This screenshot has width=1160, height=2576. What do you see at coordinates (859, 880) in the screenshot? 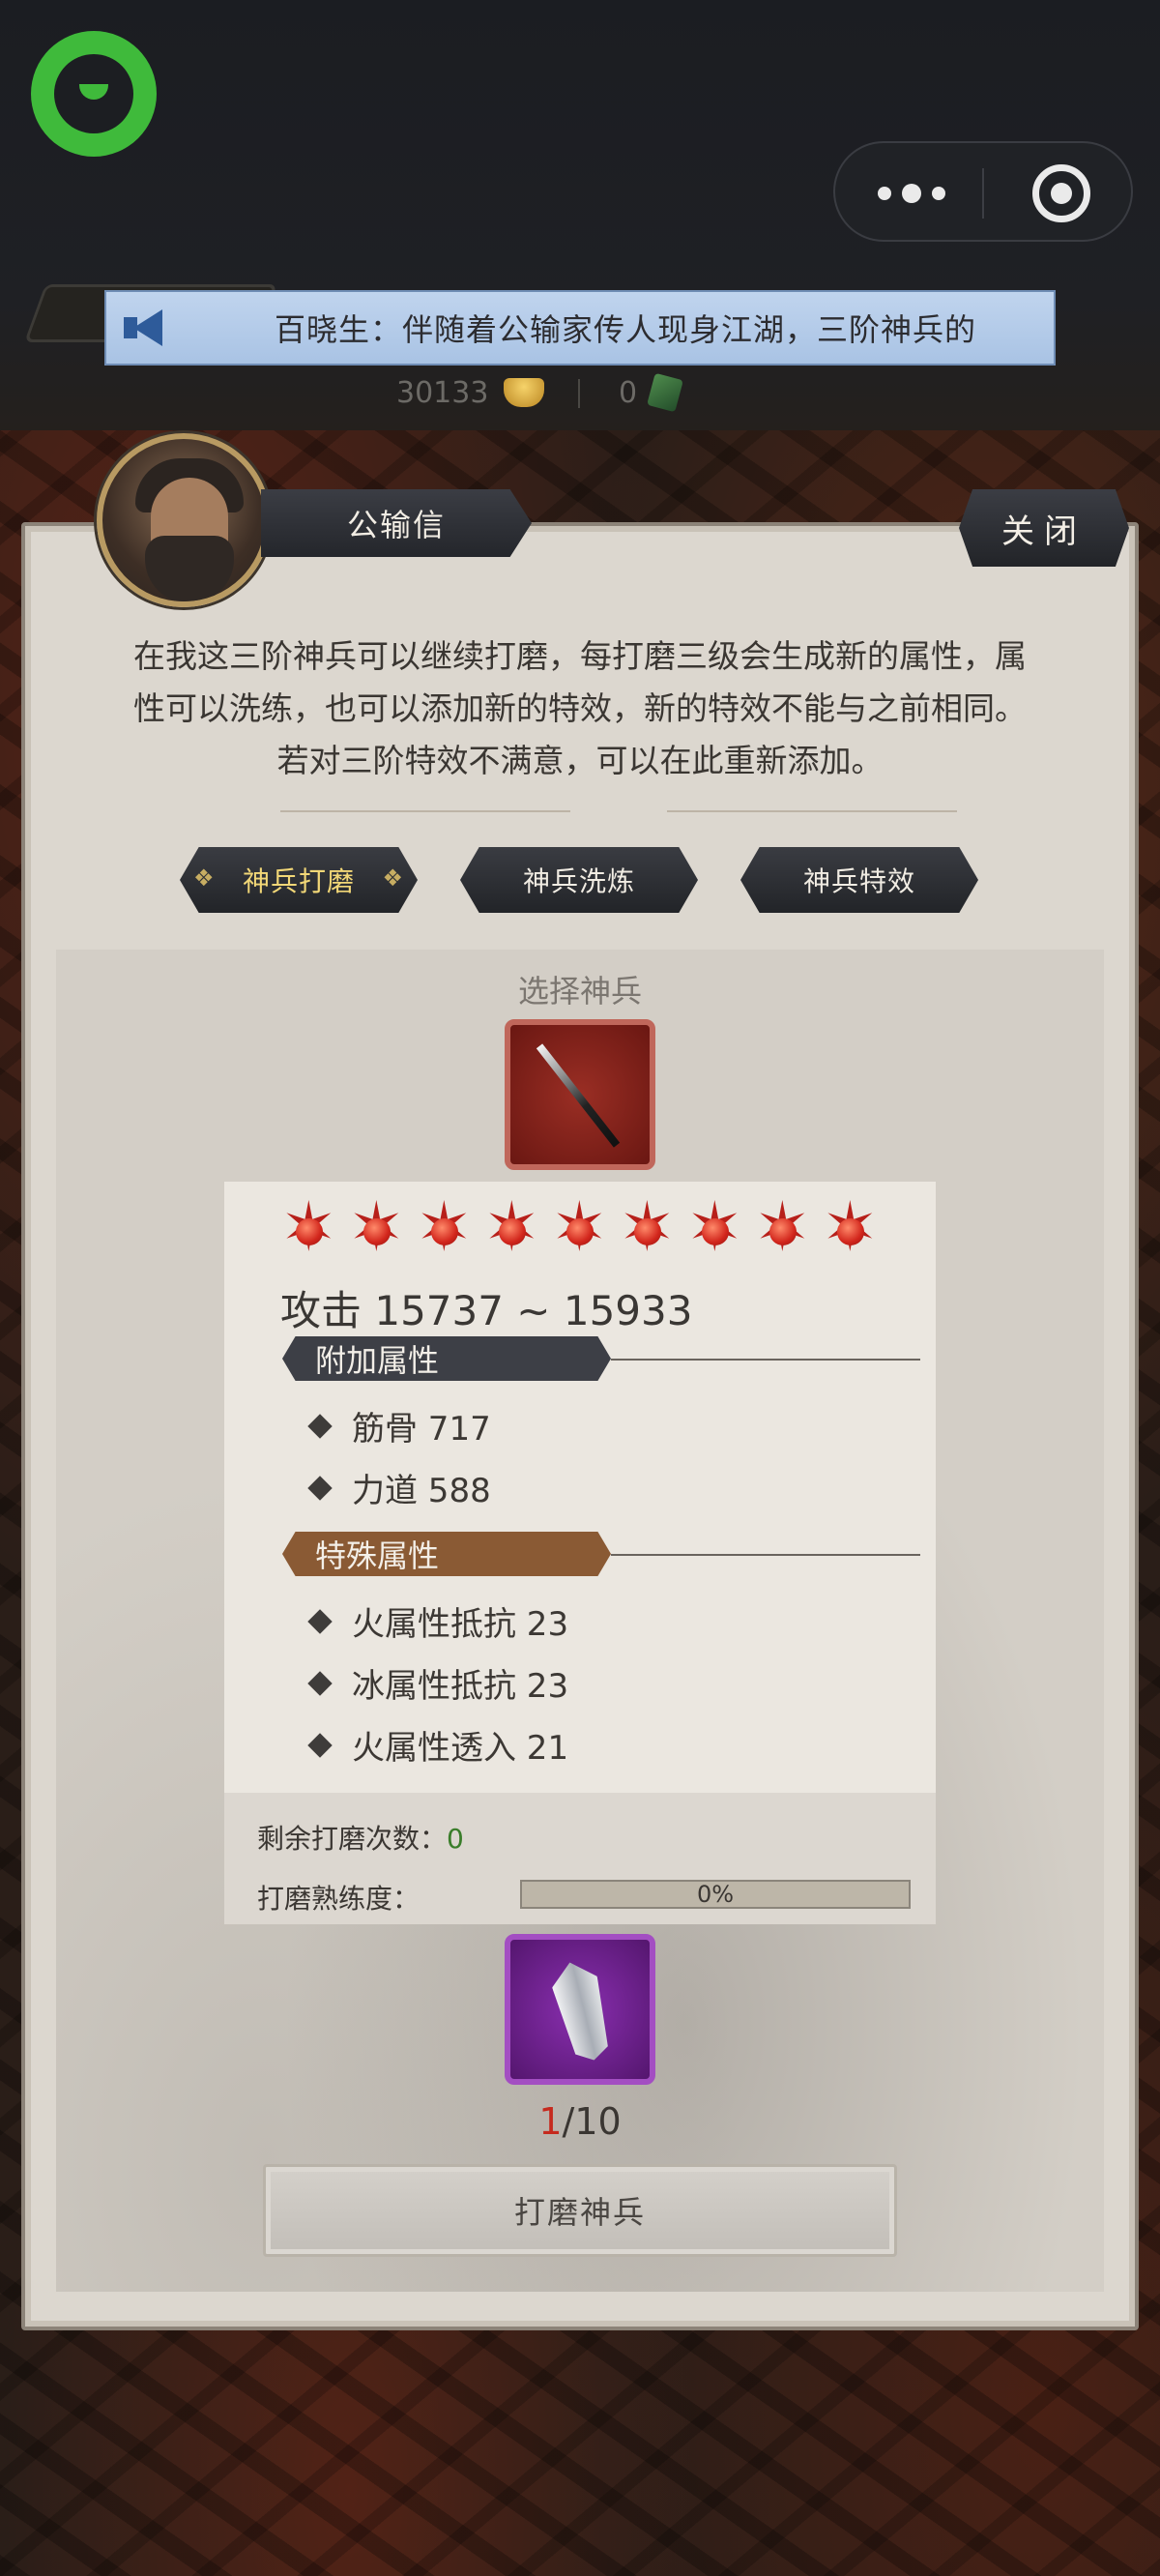
I see `tab-weapon-effect: 神兵特效` at bounding box center [859, 880].